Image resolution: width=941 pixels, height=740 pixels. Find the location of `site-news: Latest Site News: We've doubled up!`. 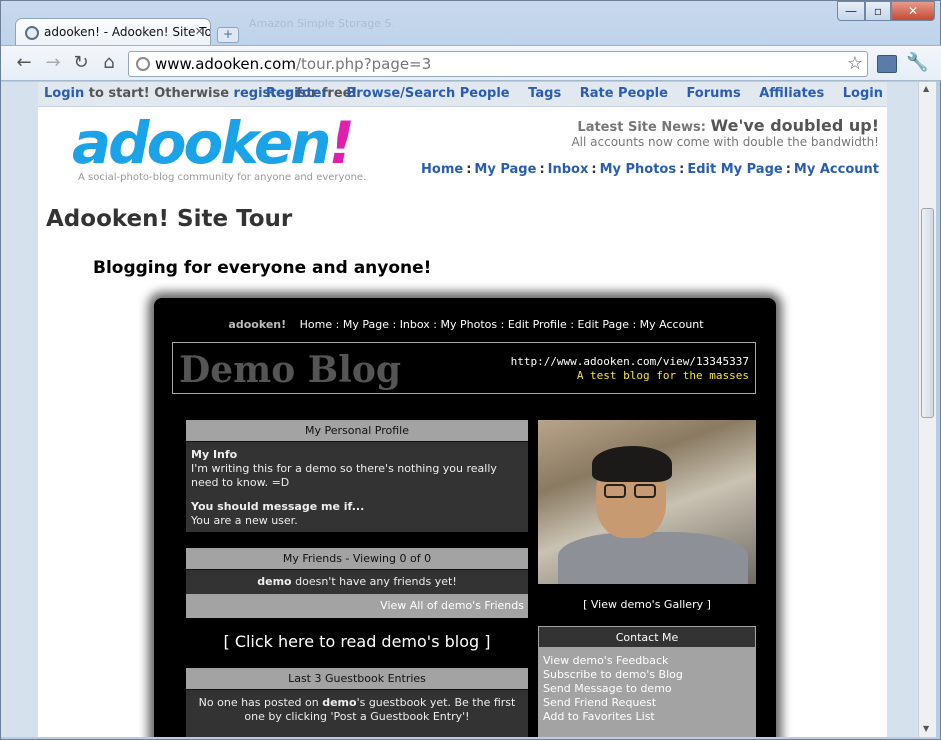

site-news: Latest Site News: We've doubled up! is located at coordinates (728, 125).